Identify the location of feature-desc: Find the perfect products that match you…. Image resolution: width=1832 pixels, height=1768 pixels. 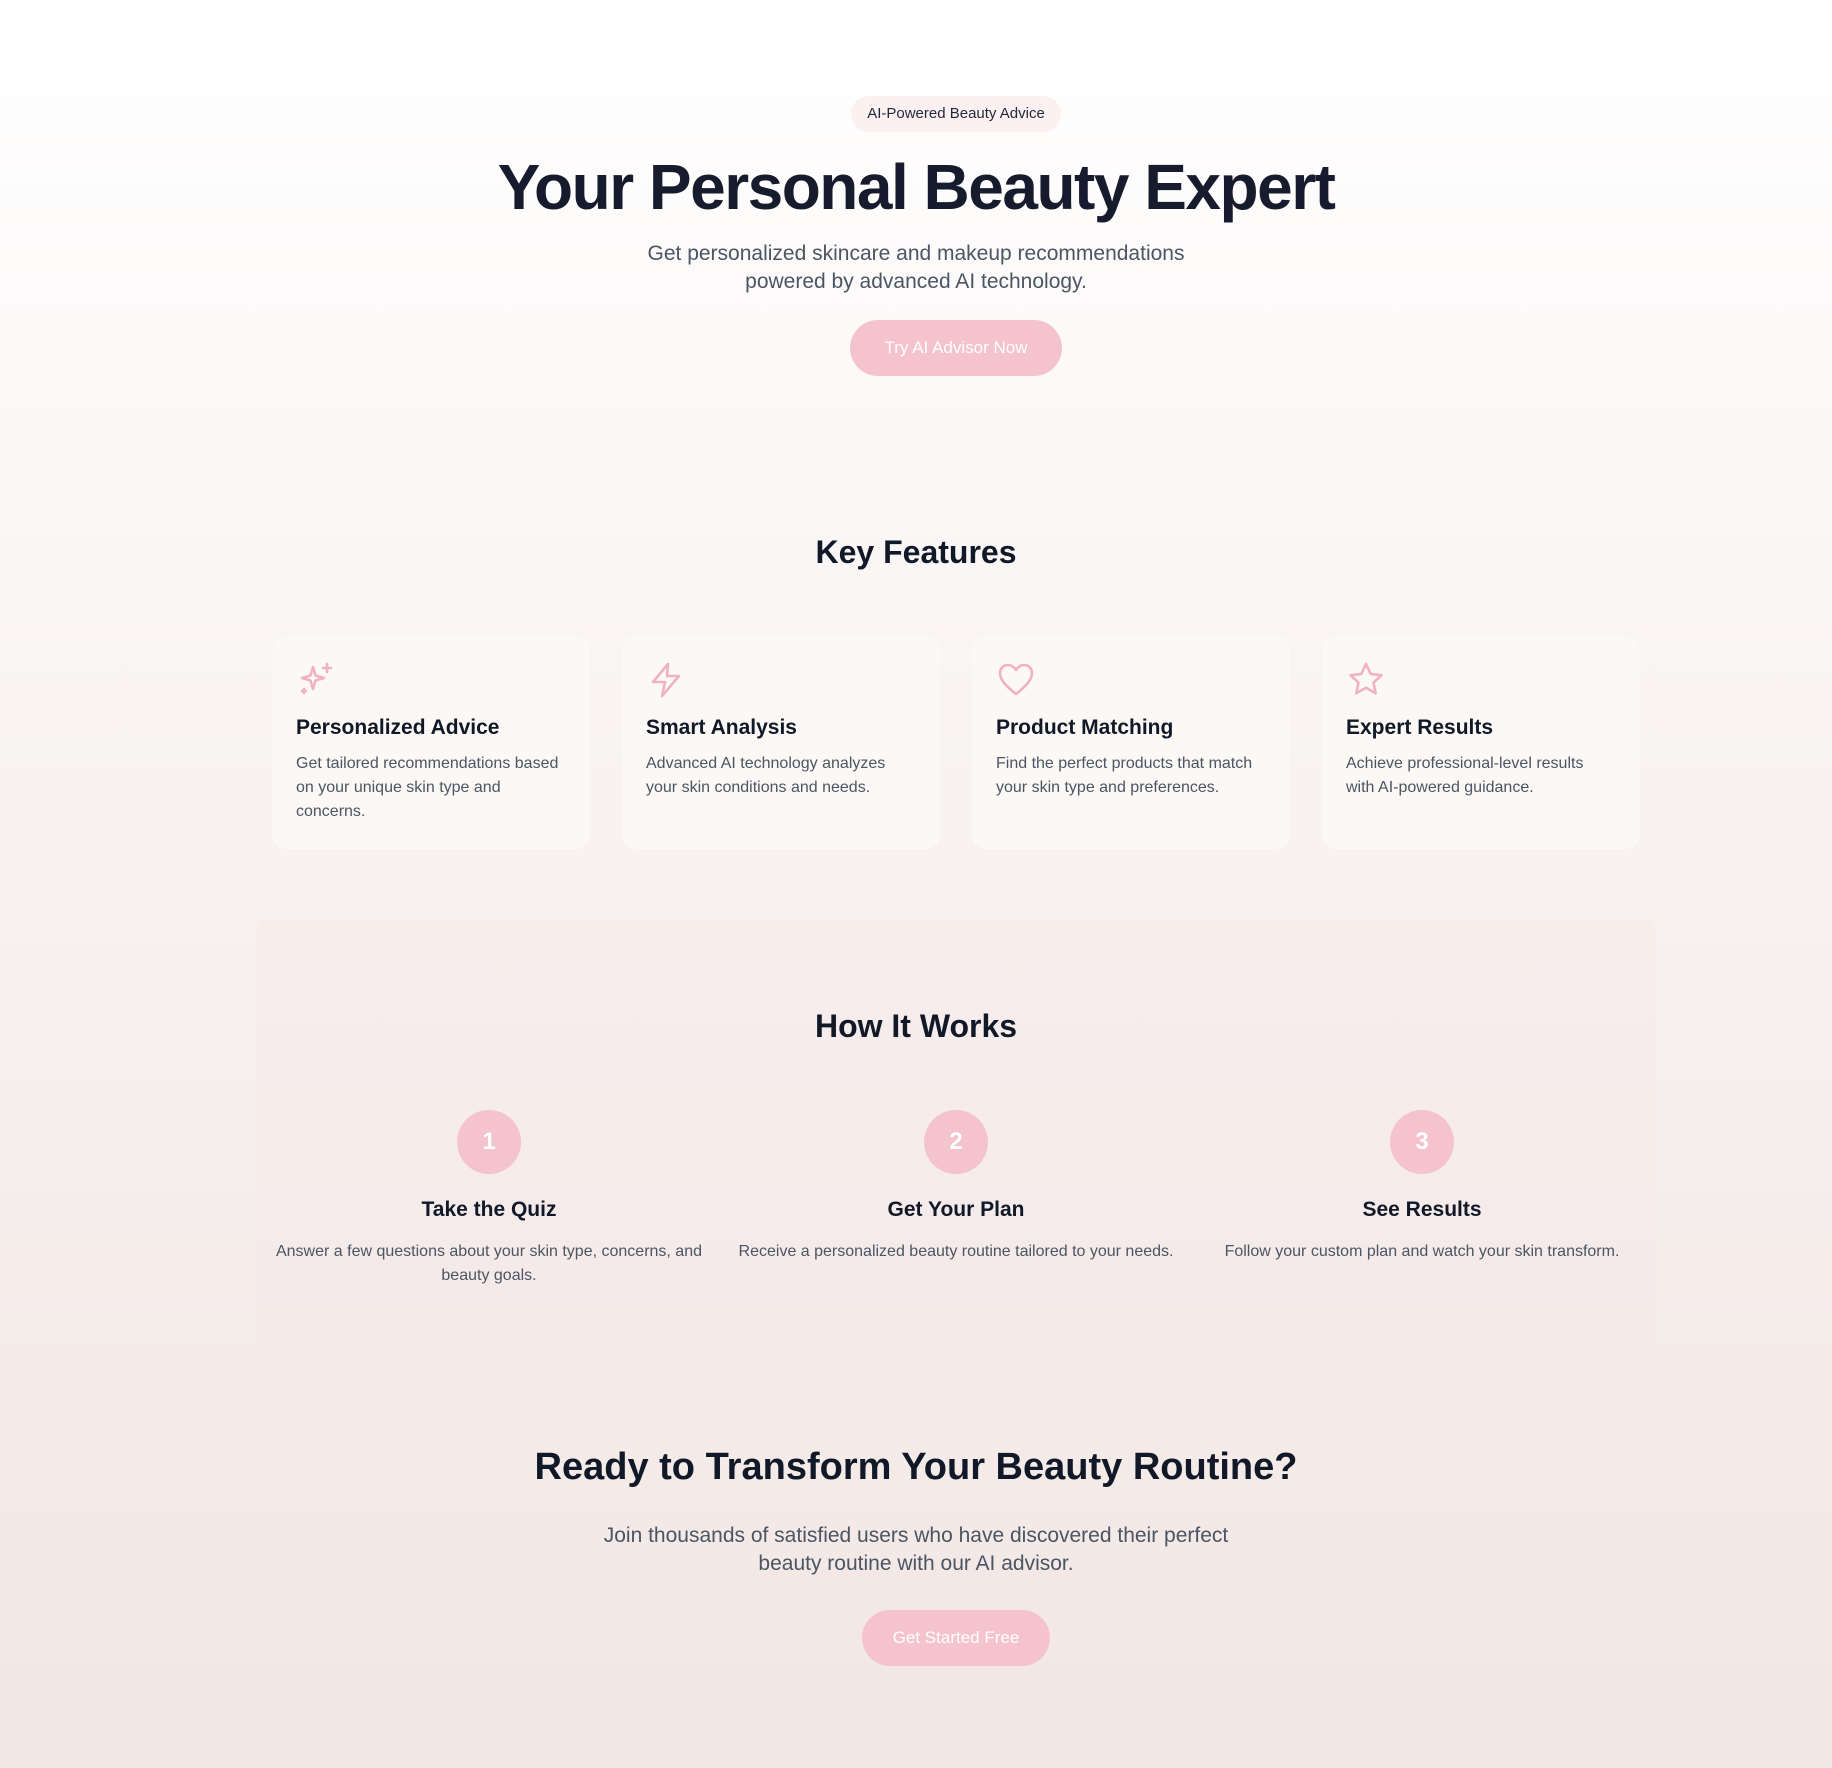
(1124, 775).